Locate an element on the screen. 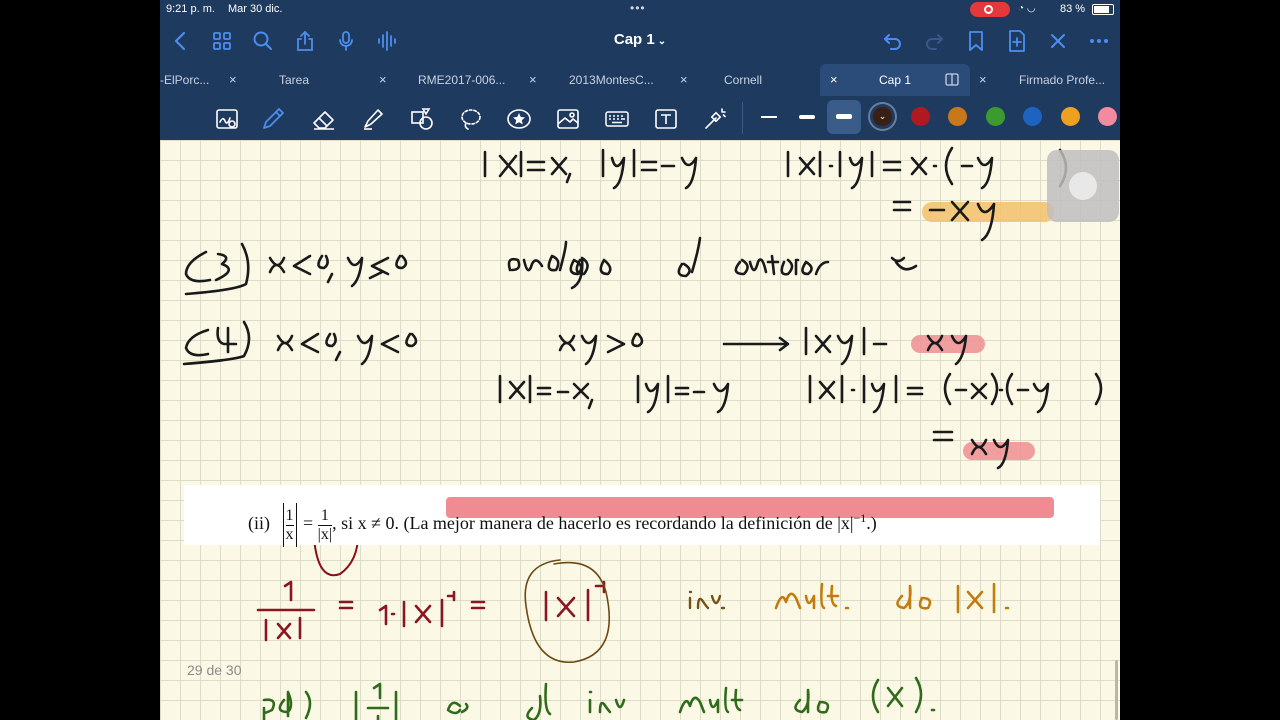 The image size is (1280, 720). drawing-toolbar: ⌄ is located at coordinates (640, 118).